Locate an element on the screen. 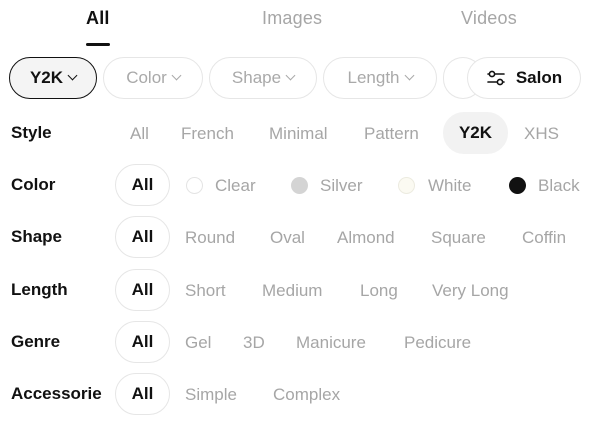 Image resolution: width=590 pixels, height=443 pixels. chip-y2k: Y2K is located at coordinates (53, 78).